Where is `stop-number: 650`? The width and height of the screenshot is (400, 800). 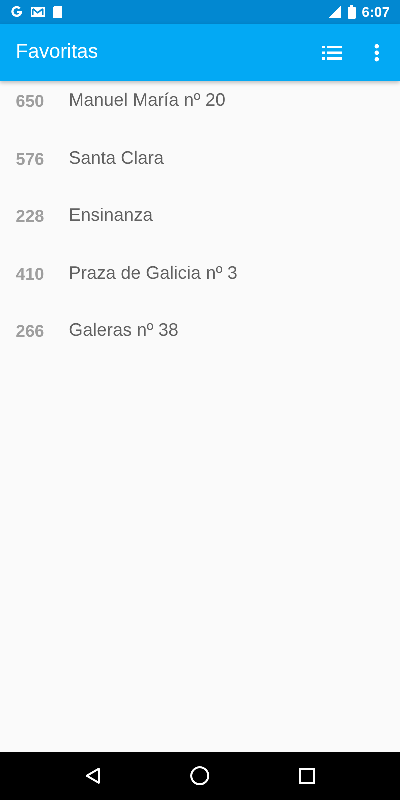
stop-number: 650 is located at coordinates (31, 101).